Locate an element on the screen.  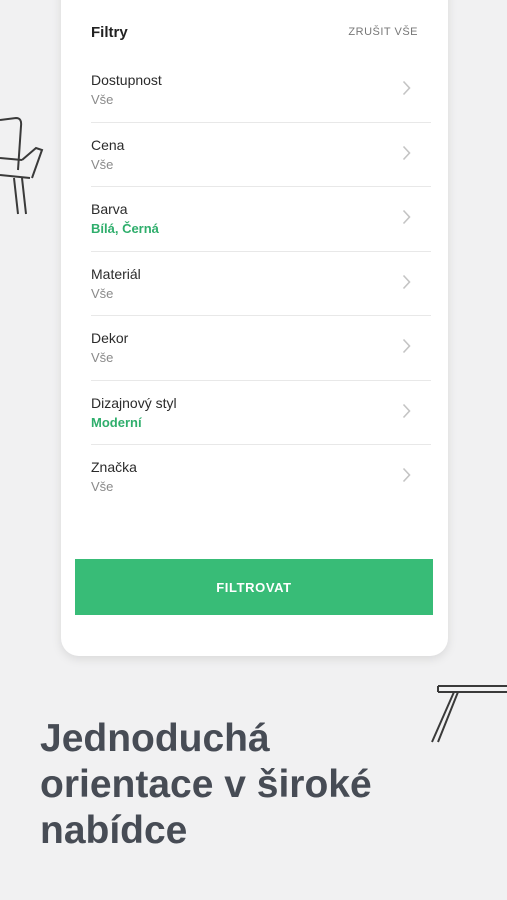
filter-row: Cena Vše is located at coordinates (261, 155).